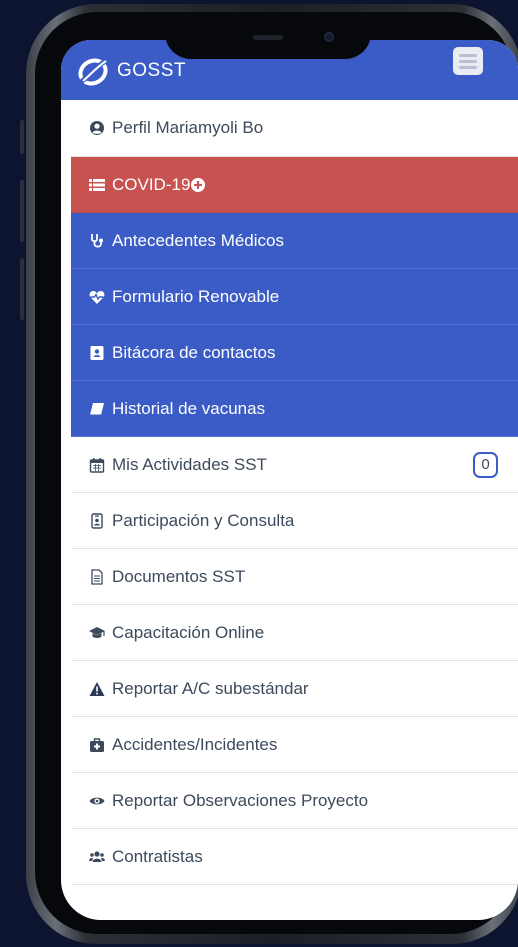 The width and height of the screenshot is (518, 947). I want to click on menu-item-covid: COVID-19, so click(294, 185).